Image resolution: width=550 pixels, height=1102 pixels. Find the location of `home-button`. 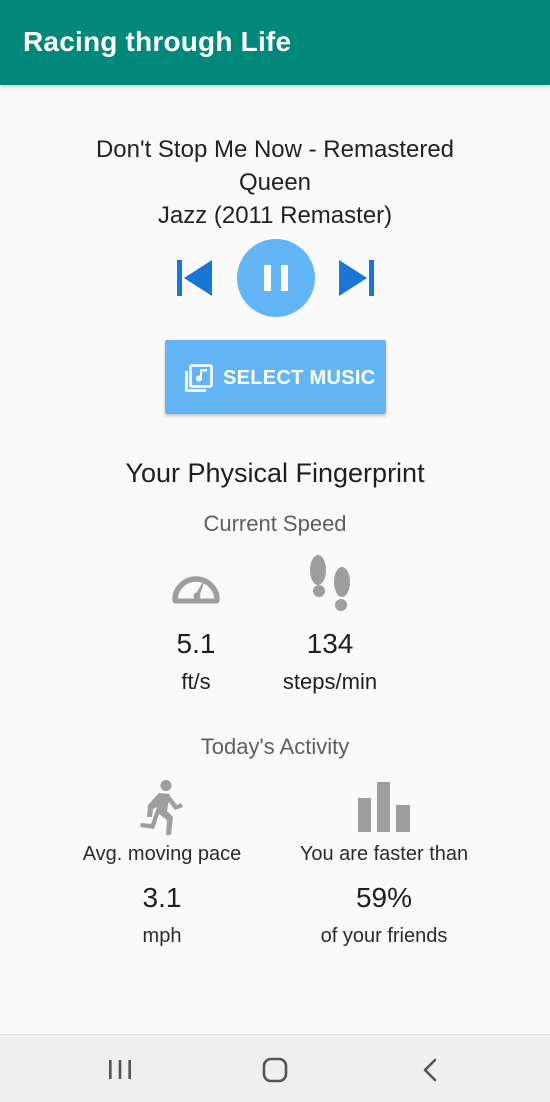

home-button is located at coordinates (275, 1070).